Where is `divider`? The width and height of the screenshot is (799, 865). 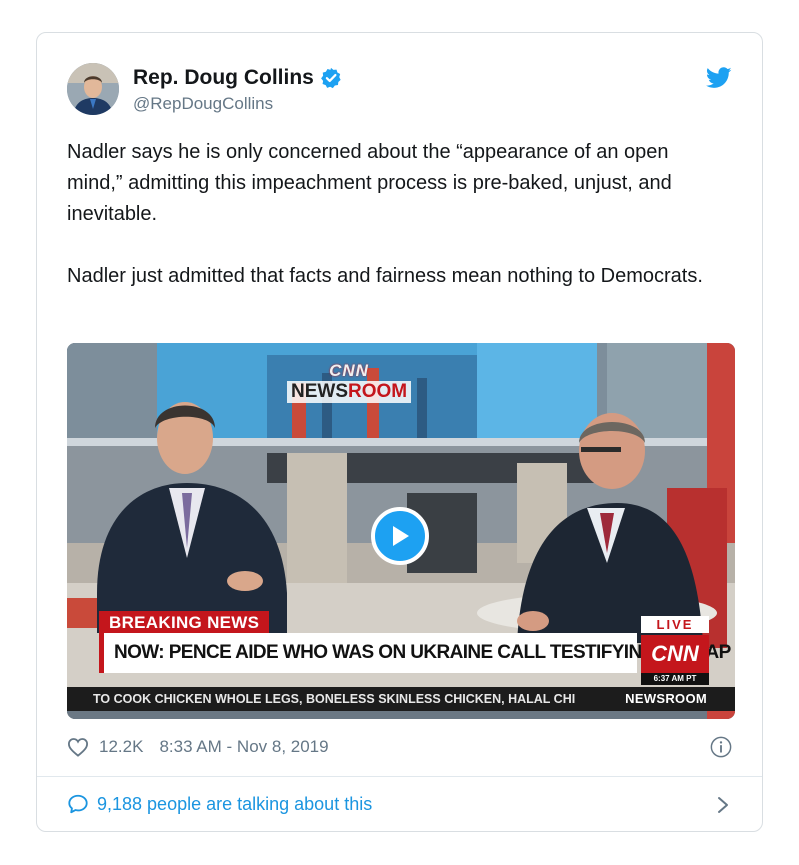
divider is located at coordinates (399, 776).